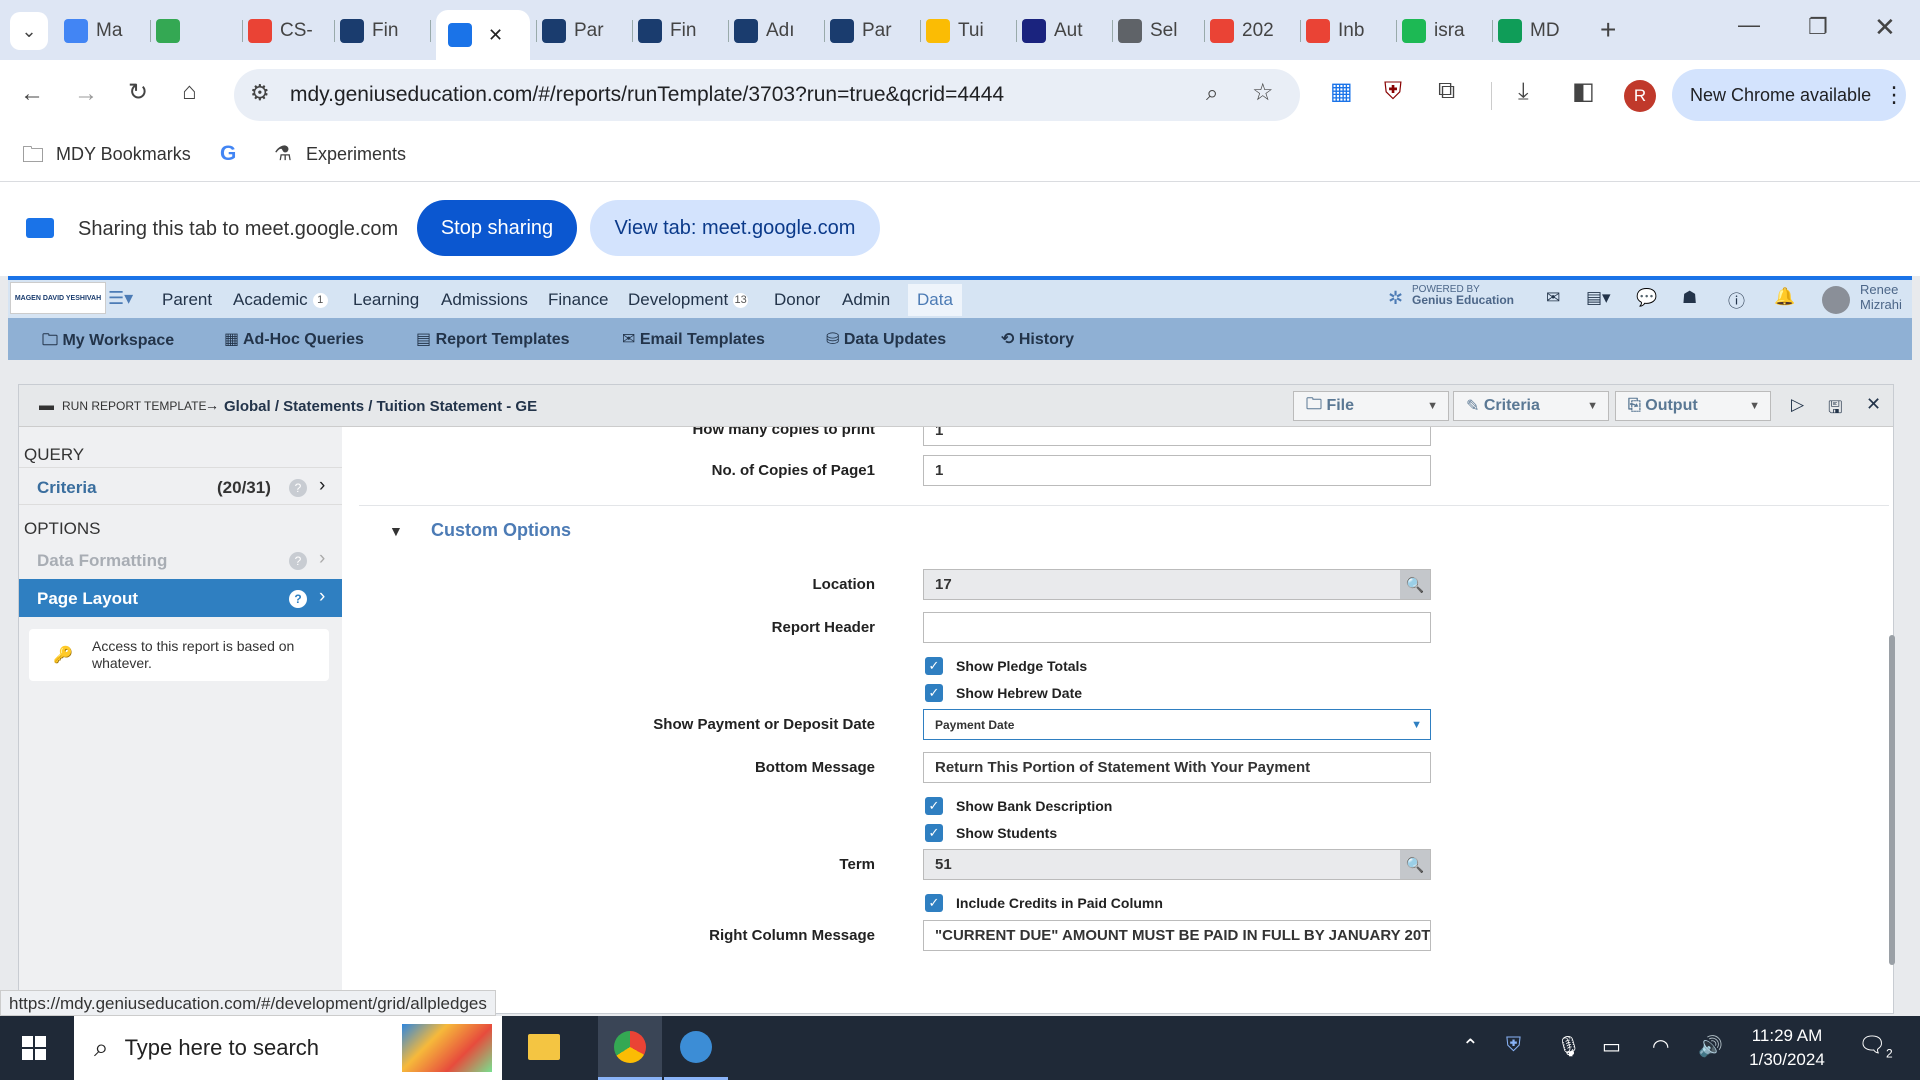 The width and height of the screenshot is (1920, 1080). I want to click on notifications-icon: 🗨2, so click(1875, 1046).